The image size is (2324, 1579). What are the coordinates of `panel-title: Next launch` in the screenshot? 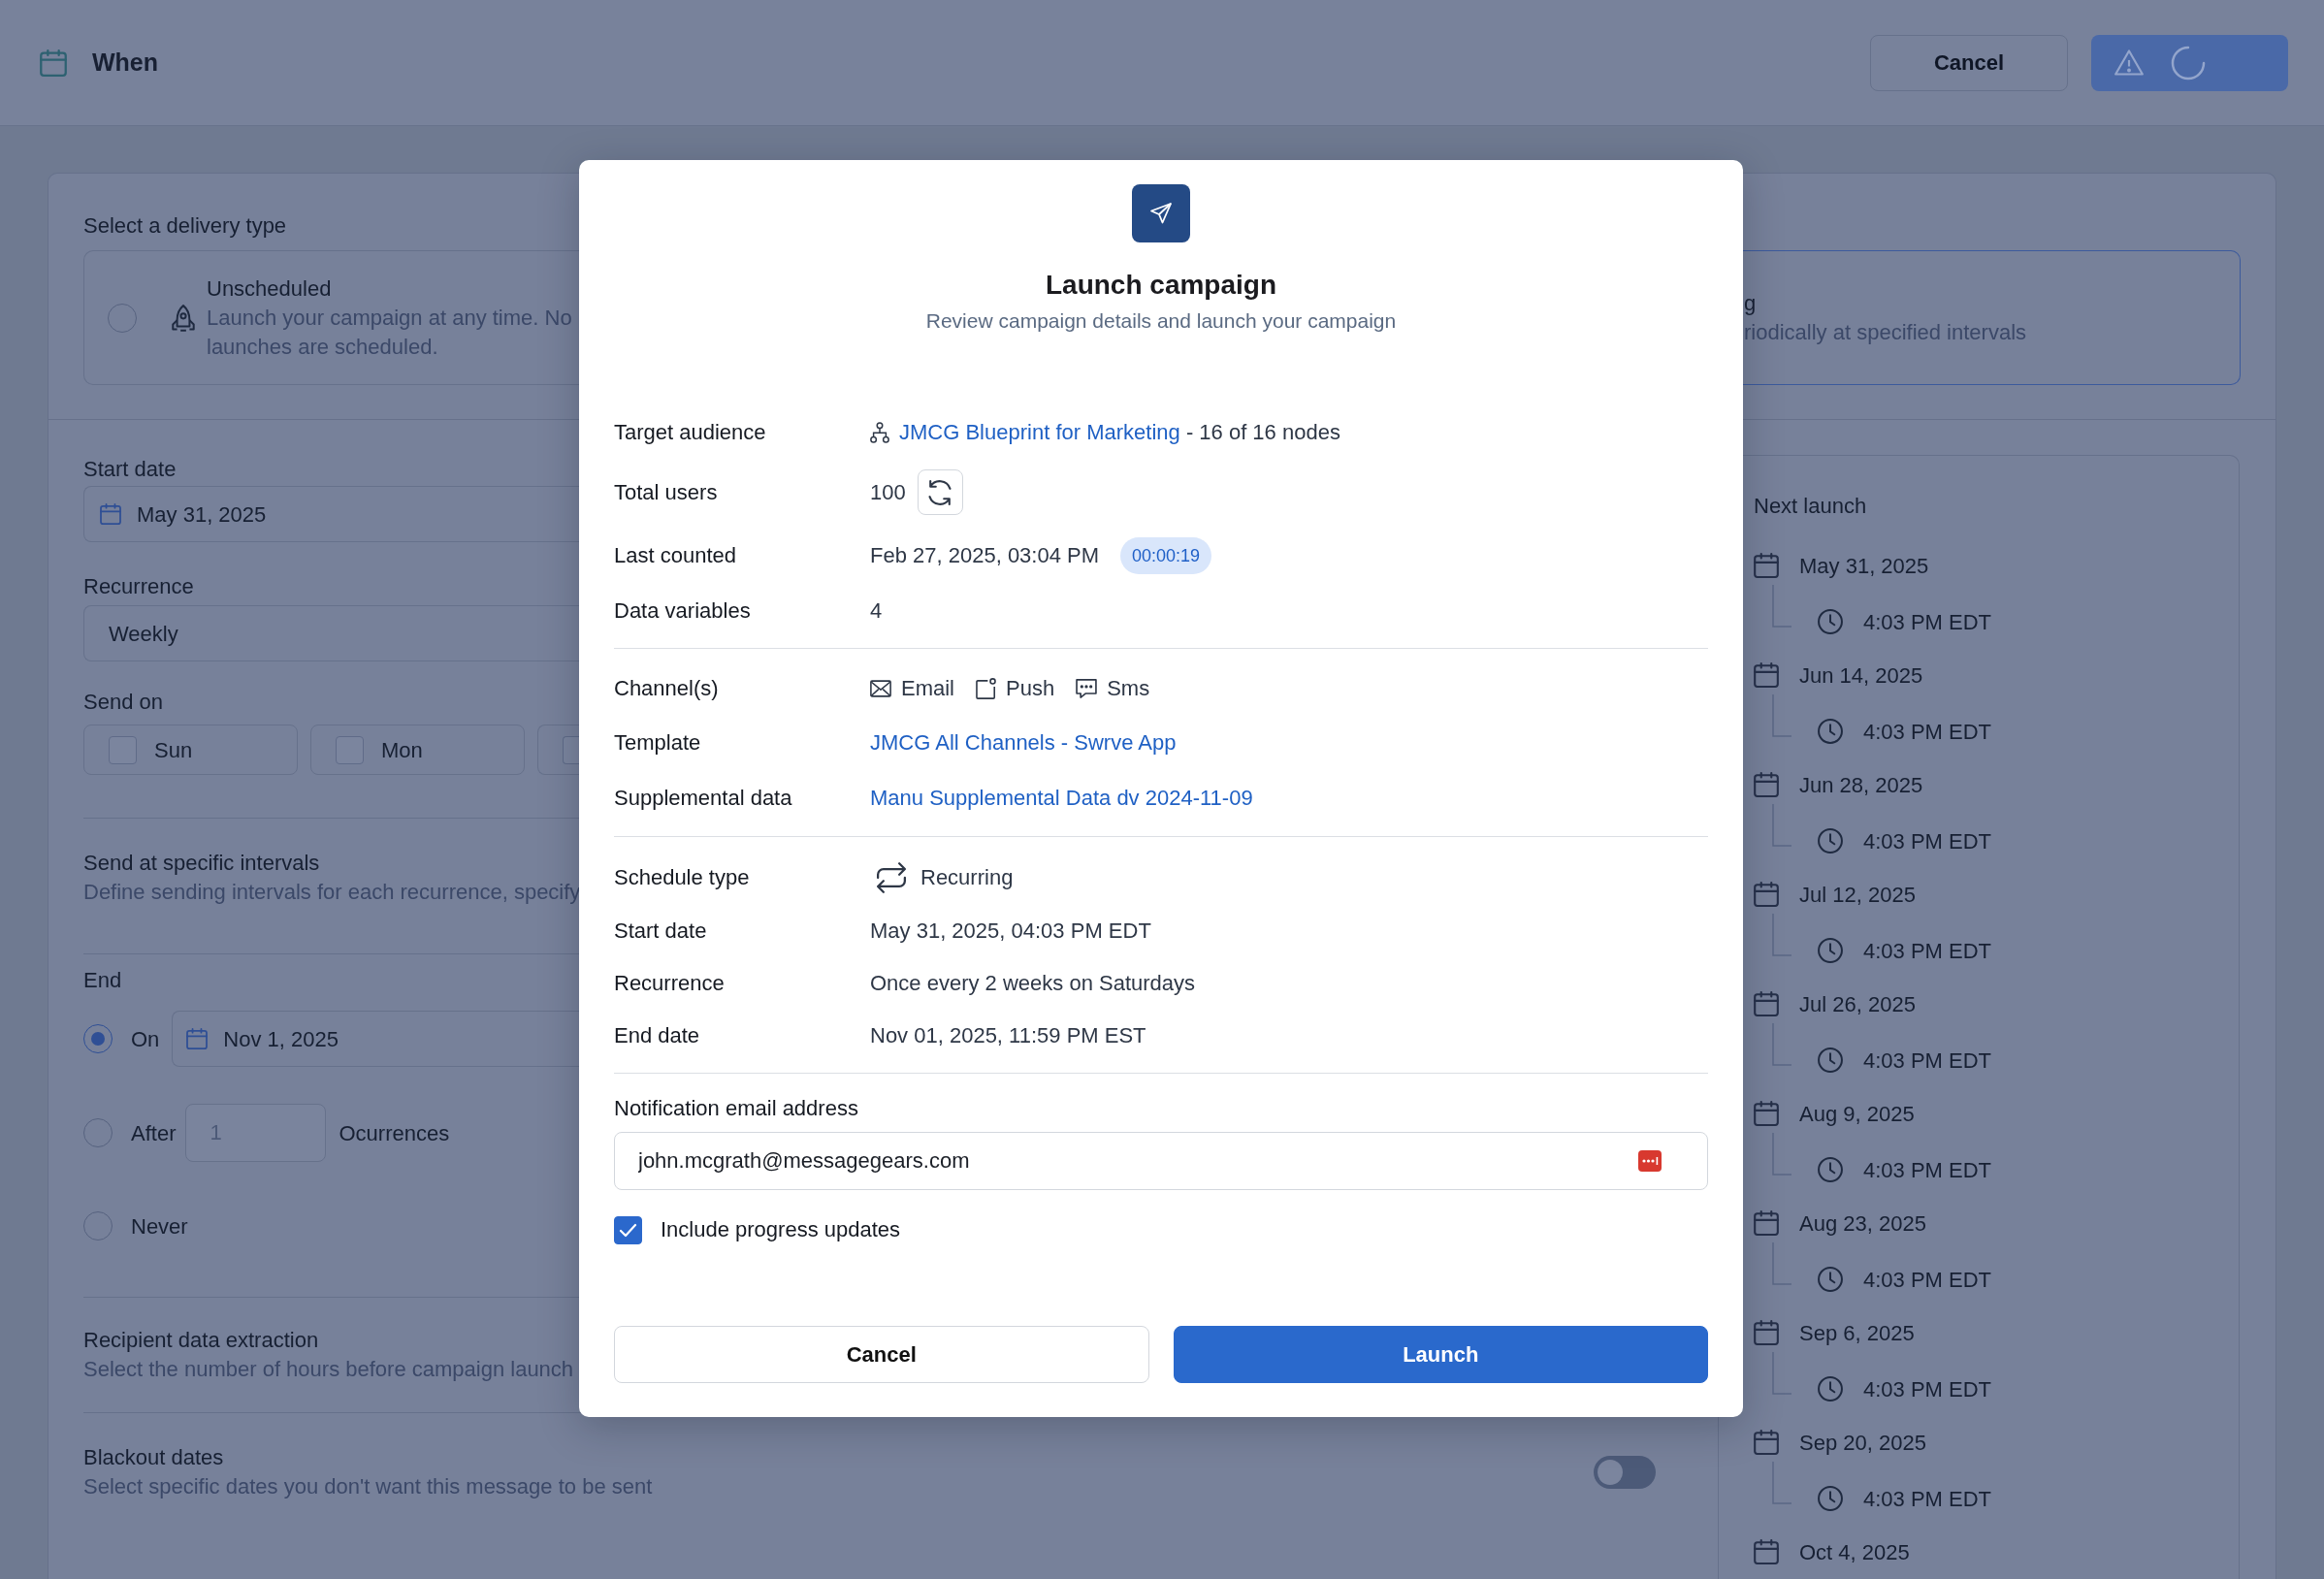 It's located at (1810, 506).